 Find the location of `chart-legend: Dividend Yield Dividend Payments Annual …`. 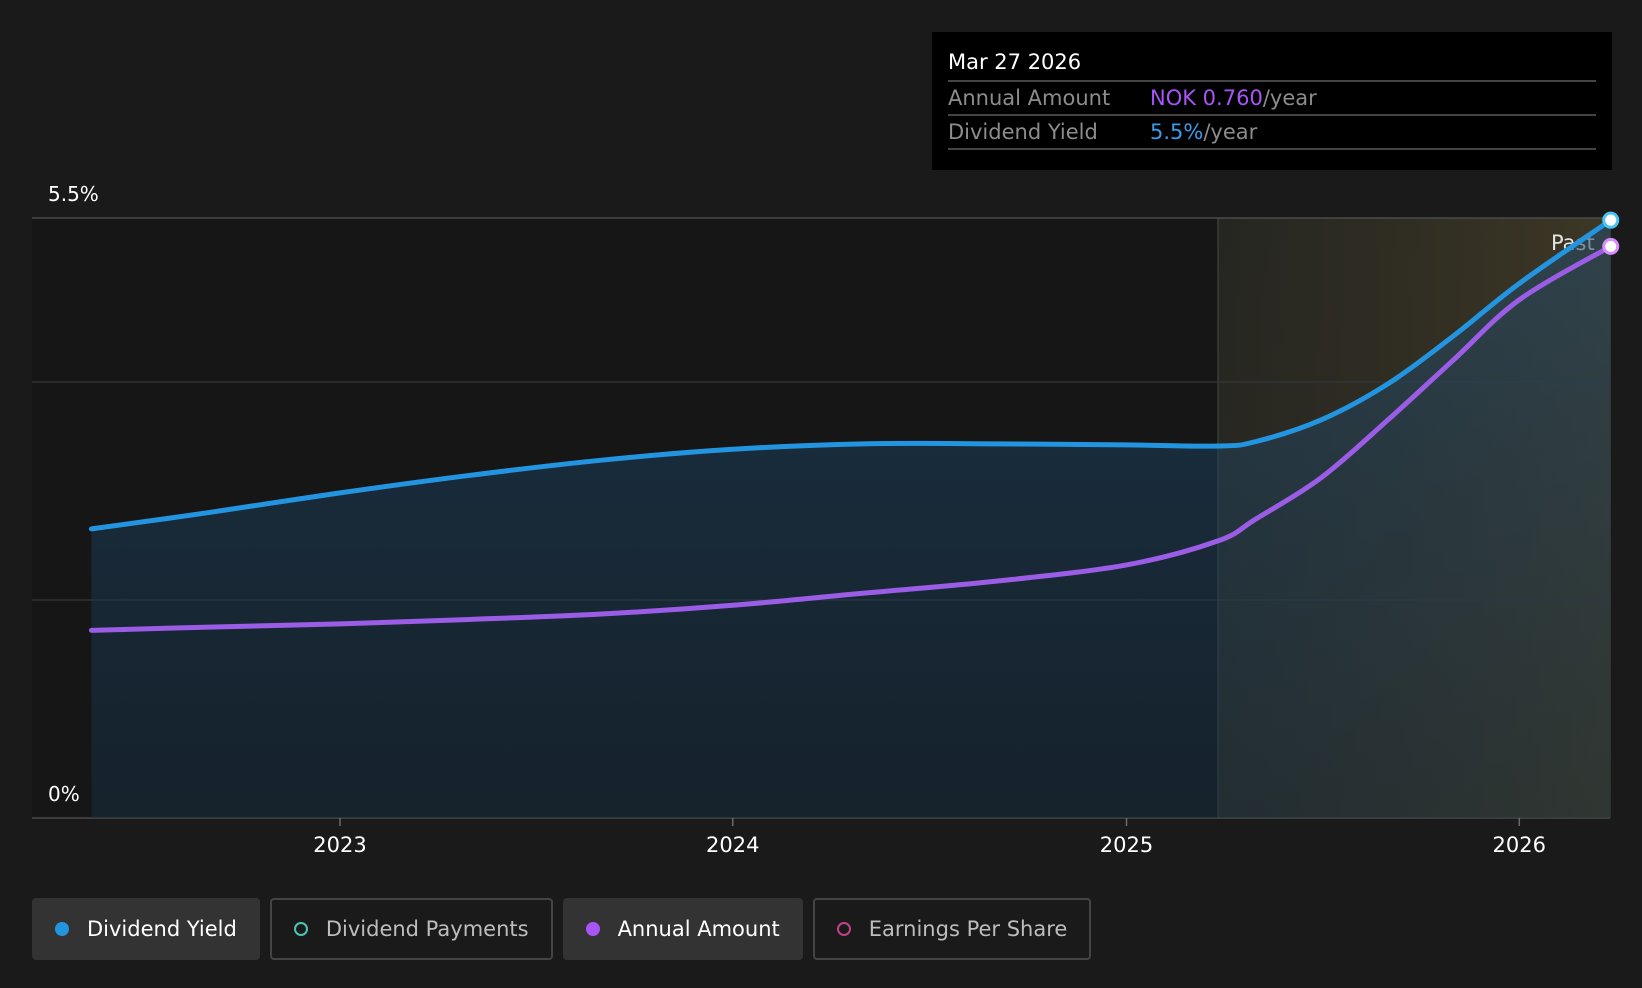

chart-legend: Dividend Yield Dividend Payments Annual … is located at coordinates (562, 929).